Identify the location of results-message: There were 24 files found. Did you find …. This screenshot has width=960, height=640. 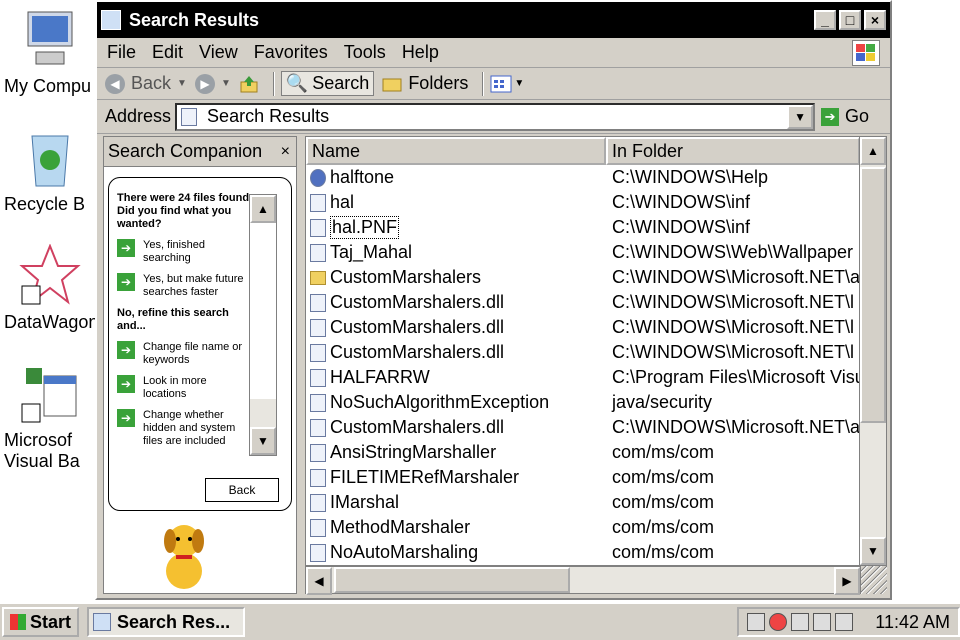
(185, 211).